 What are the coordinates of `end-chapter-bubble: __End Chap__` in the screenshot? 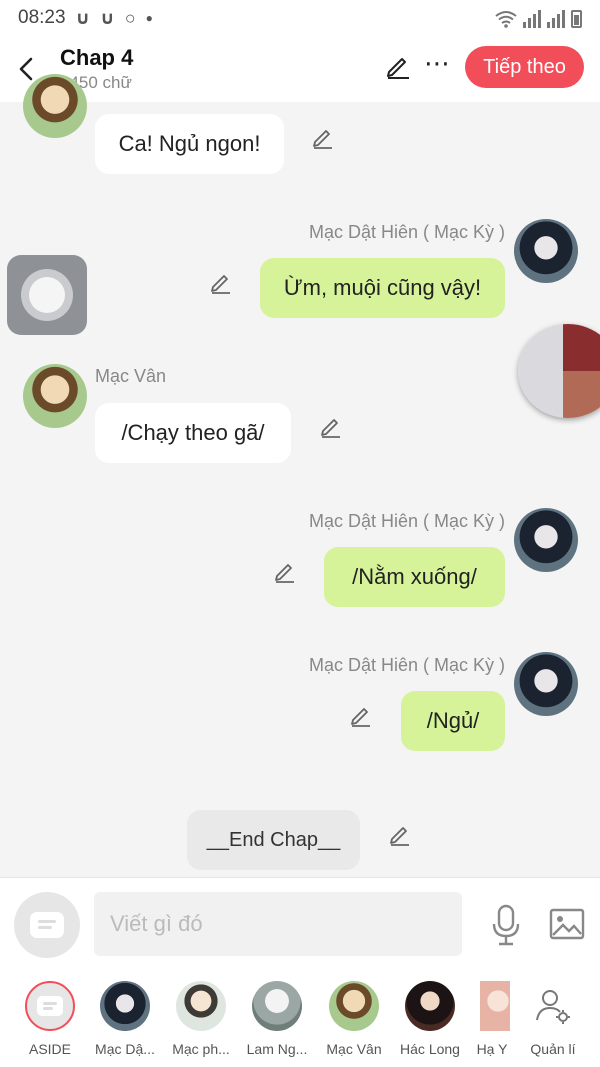 It's located at (273, 840).